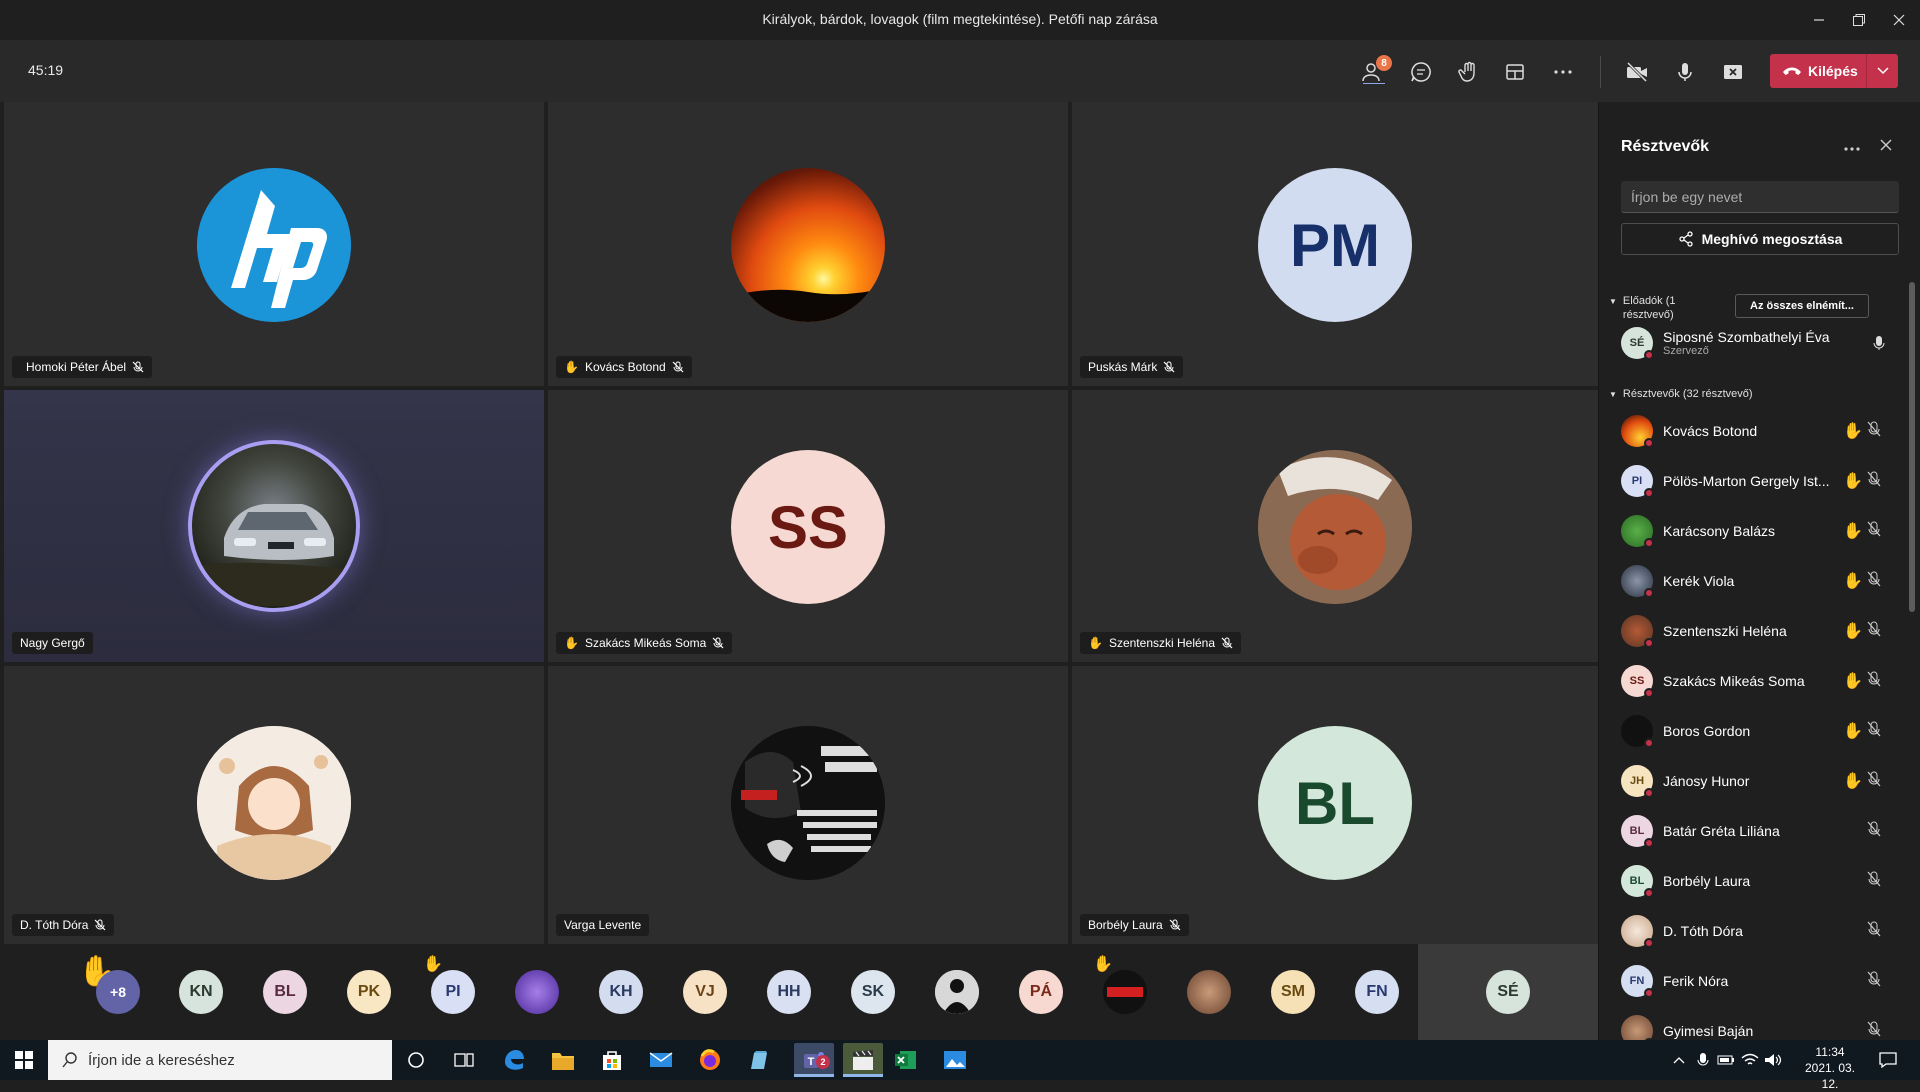 The height and width of the screenshot is (1092, 1920). Describe the element at coordinates (201, 992) in the screenshot. I see `strip-avatar: KN` at that location.